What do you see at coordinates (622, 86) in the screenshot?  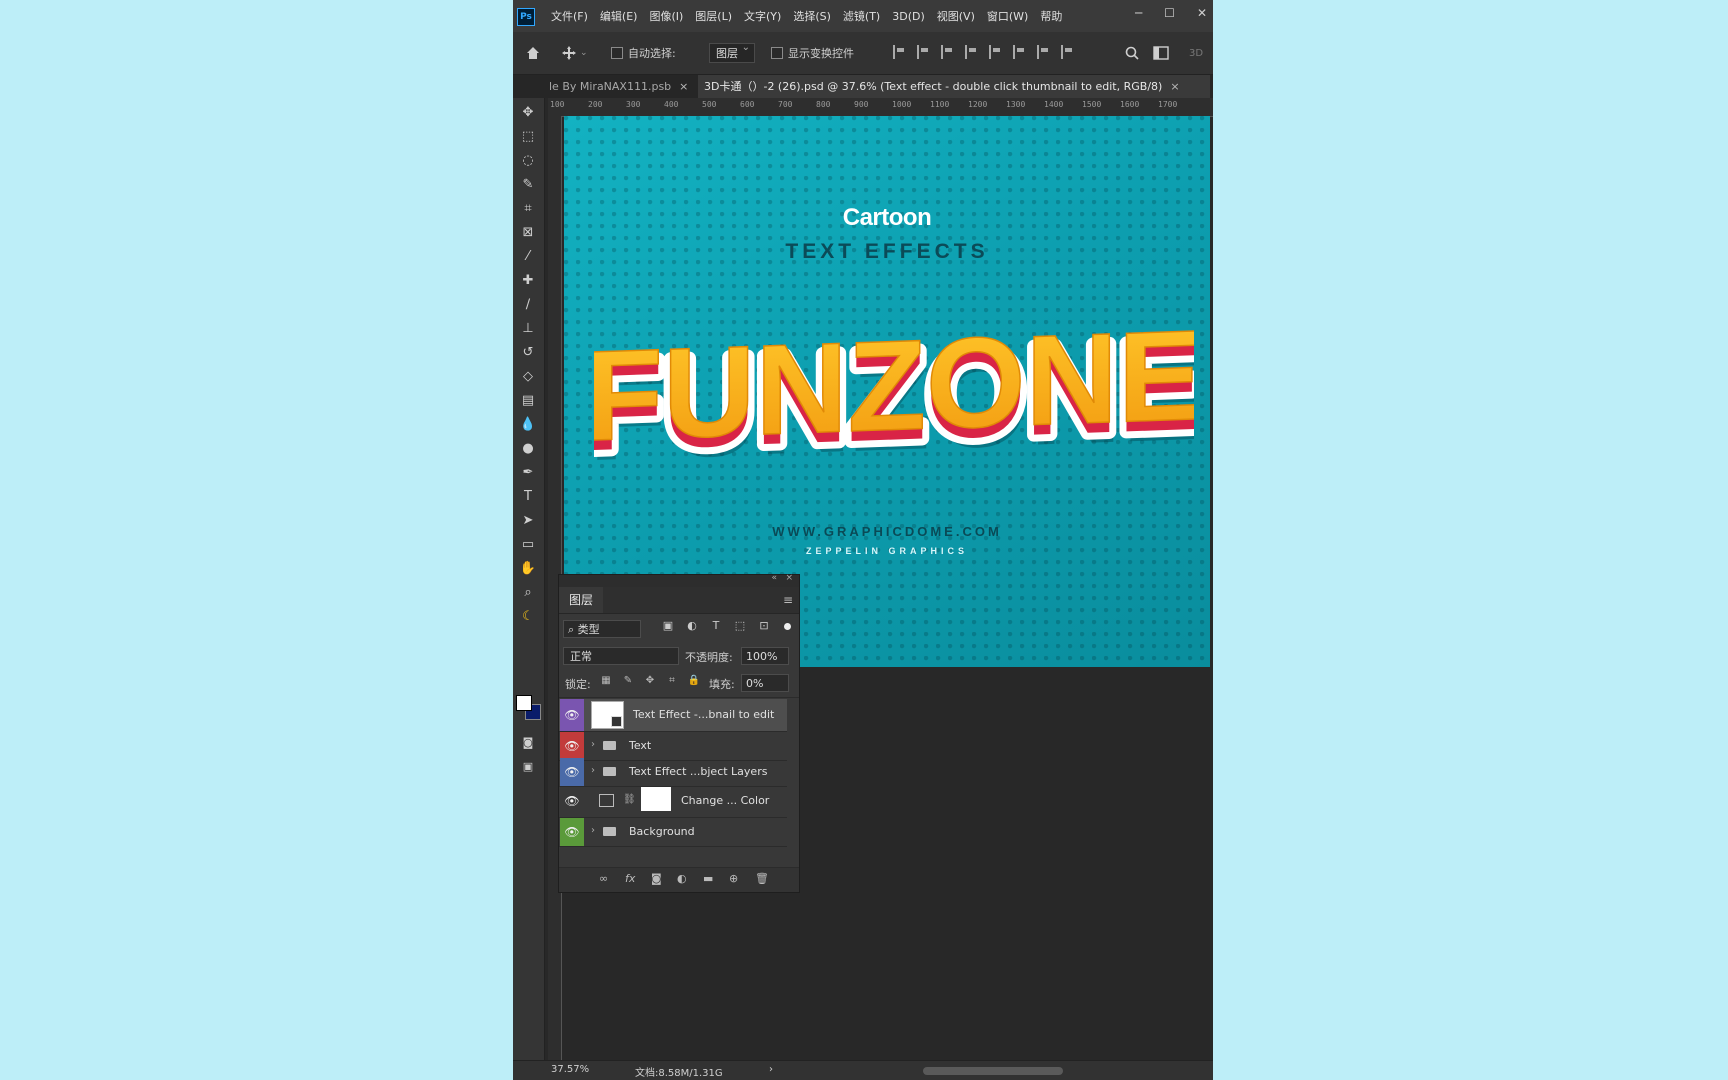 I see `tab-miranax: le By MiraNAX111.psb ×` at bounding box center [622, 86].